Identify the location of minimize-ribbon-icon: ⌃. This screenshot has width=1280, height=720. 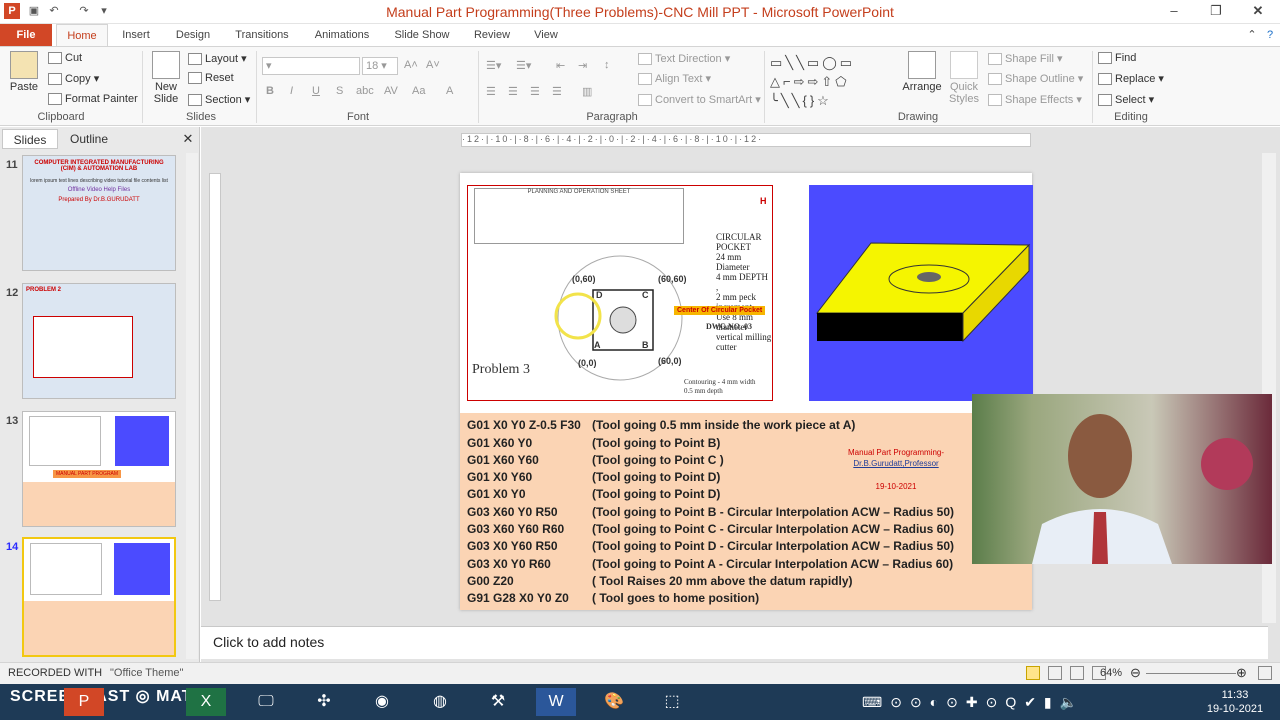
(1252, 35).